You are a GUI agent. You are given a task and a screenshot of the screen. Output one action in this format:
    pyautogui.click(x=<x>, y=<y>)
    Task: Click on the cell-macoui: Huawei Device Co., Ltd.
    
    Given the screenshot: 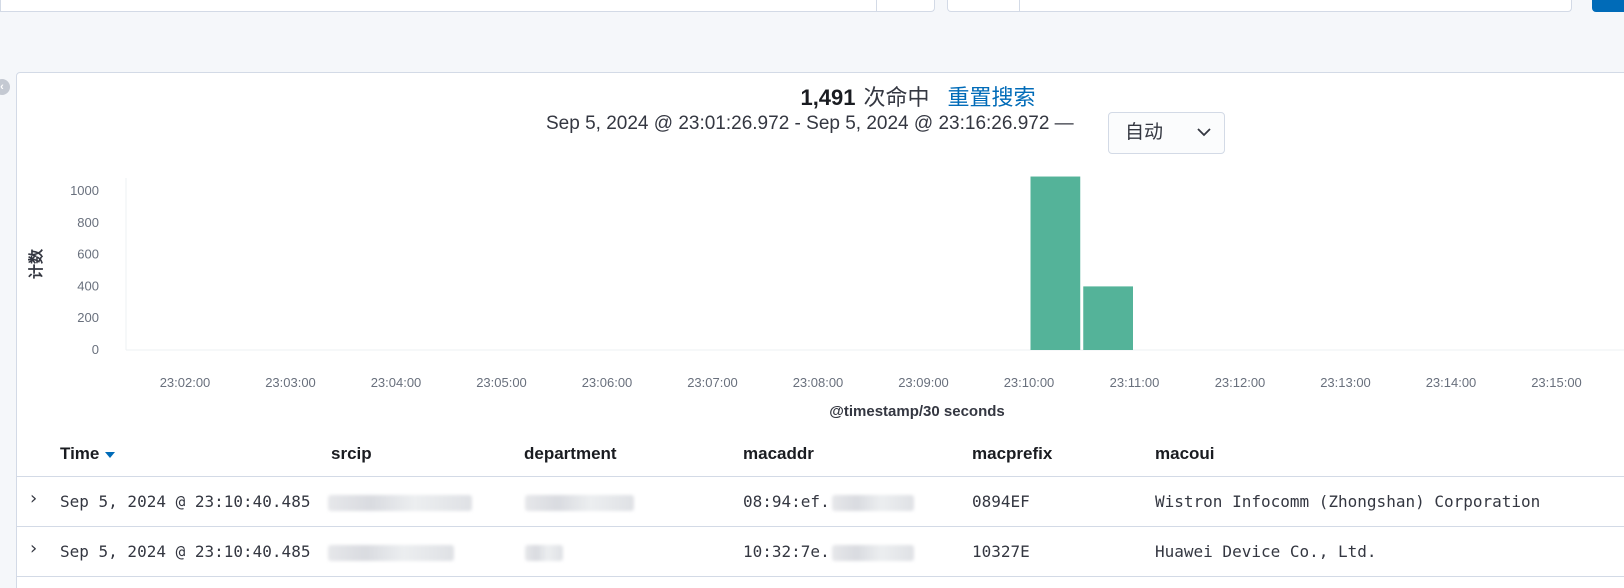 What is the action you would take?
    pyautogui.click(x=1266, y=551)
    